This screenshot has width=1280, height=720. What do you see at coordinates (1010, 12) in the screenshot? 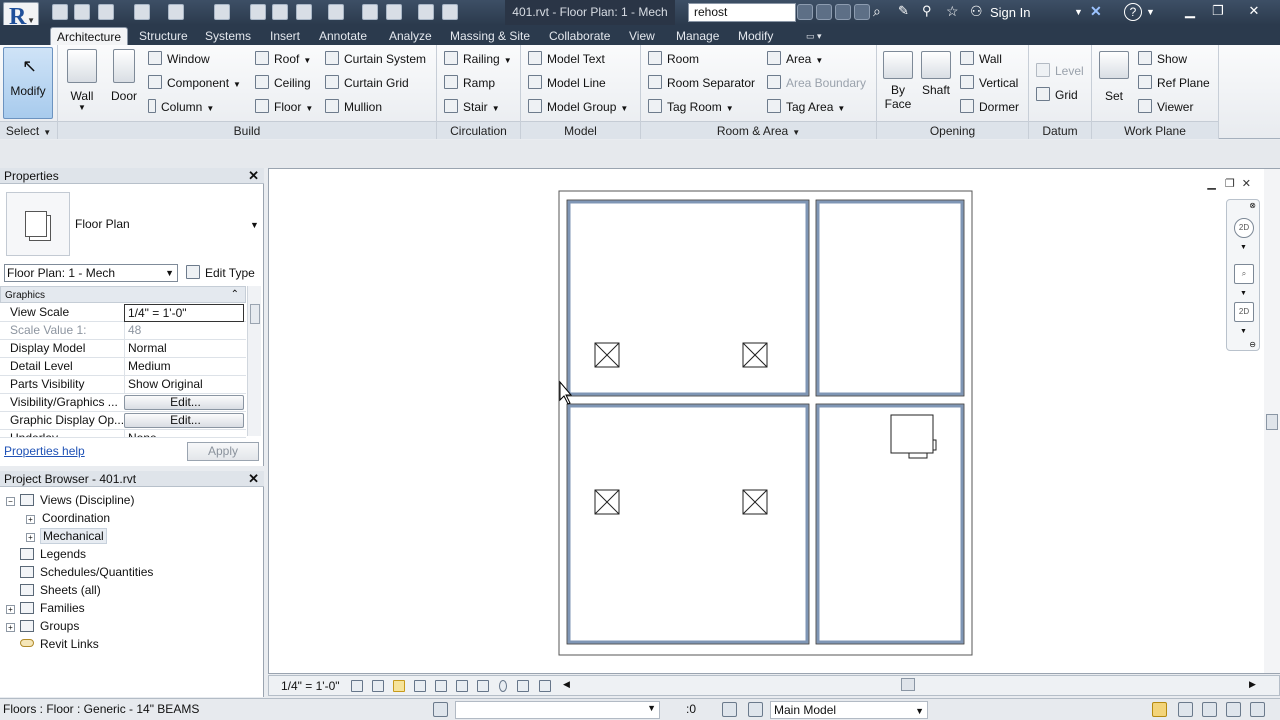
I see `sign-in-link: Sign In` at bounding box center [1010, 12].